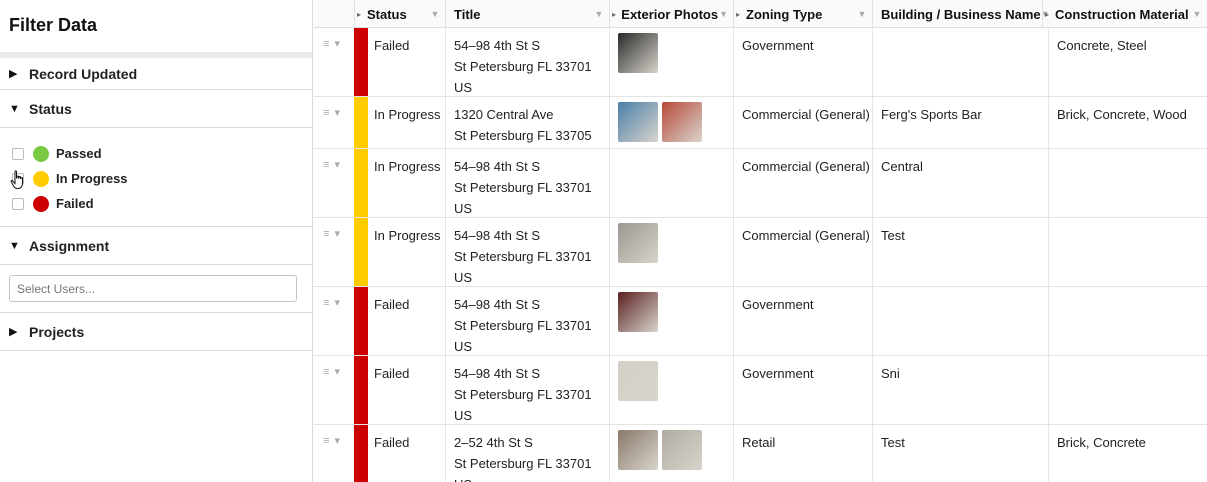 This screenshot has height=482, width=1207. Describe the element at coordinates (1127, 453) in the screenshot. I see `cell-construction-material: Brick, Concrete` at that location.